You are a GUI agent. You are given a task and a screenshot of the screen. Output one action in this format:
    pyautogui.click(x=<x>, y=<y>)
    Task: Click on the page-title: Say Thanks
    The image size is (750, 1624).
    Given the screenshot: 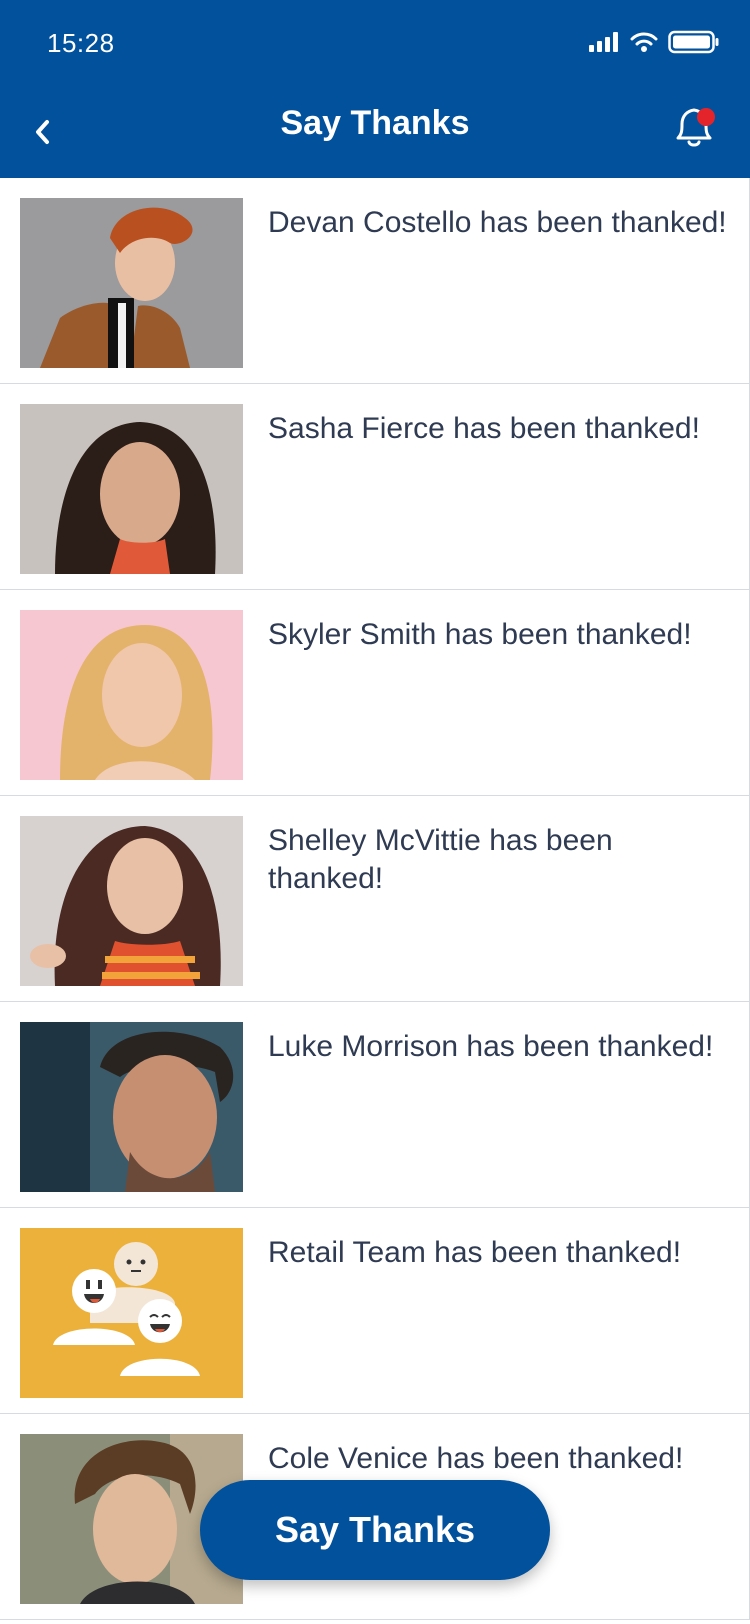 What is the action you would take?
    pyautogui.click(x=375, y=123)
    